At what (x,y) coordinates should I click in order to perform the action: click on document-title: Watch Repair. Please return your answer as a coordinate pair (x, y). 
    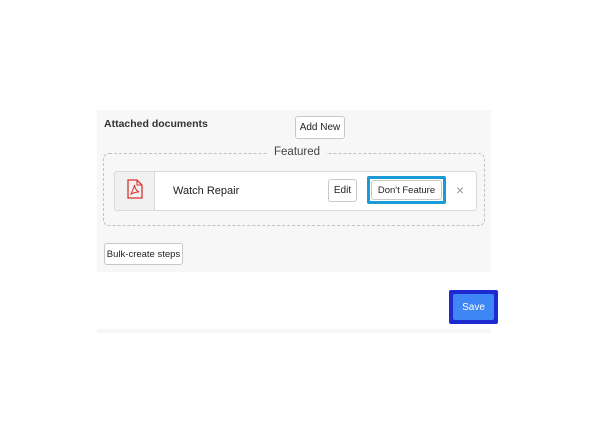
    Looking at the image, I should click on (206, 191).